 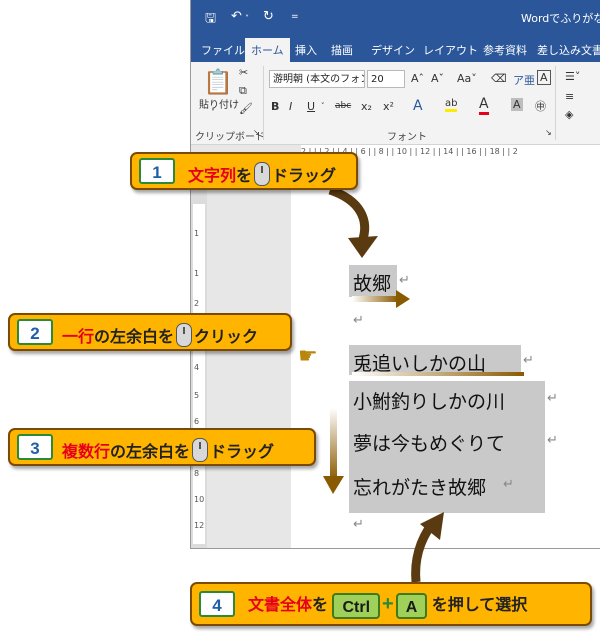 I want to click on callout-text: 文書全体を Ctrl + A を押して選択, so click(x=387, y=605).